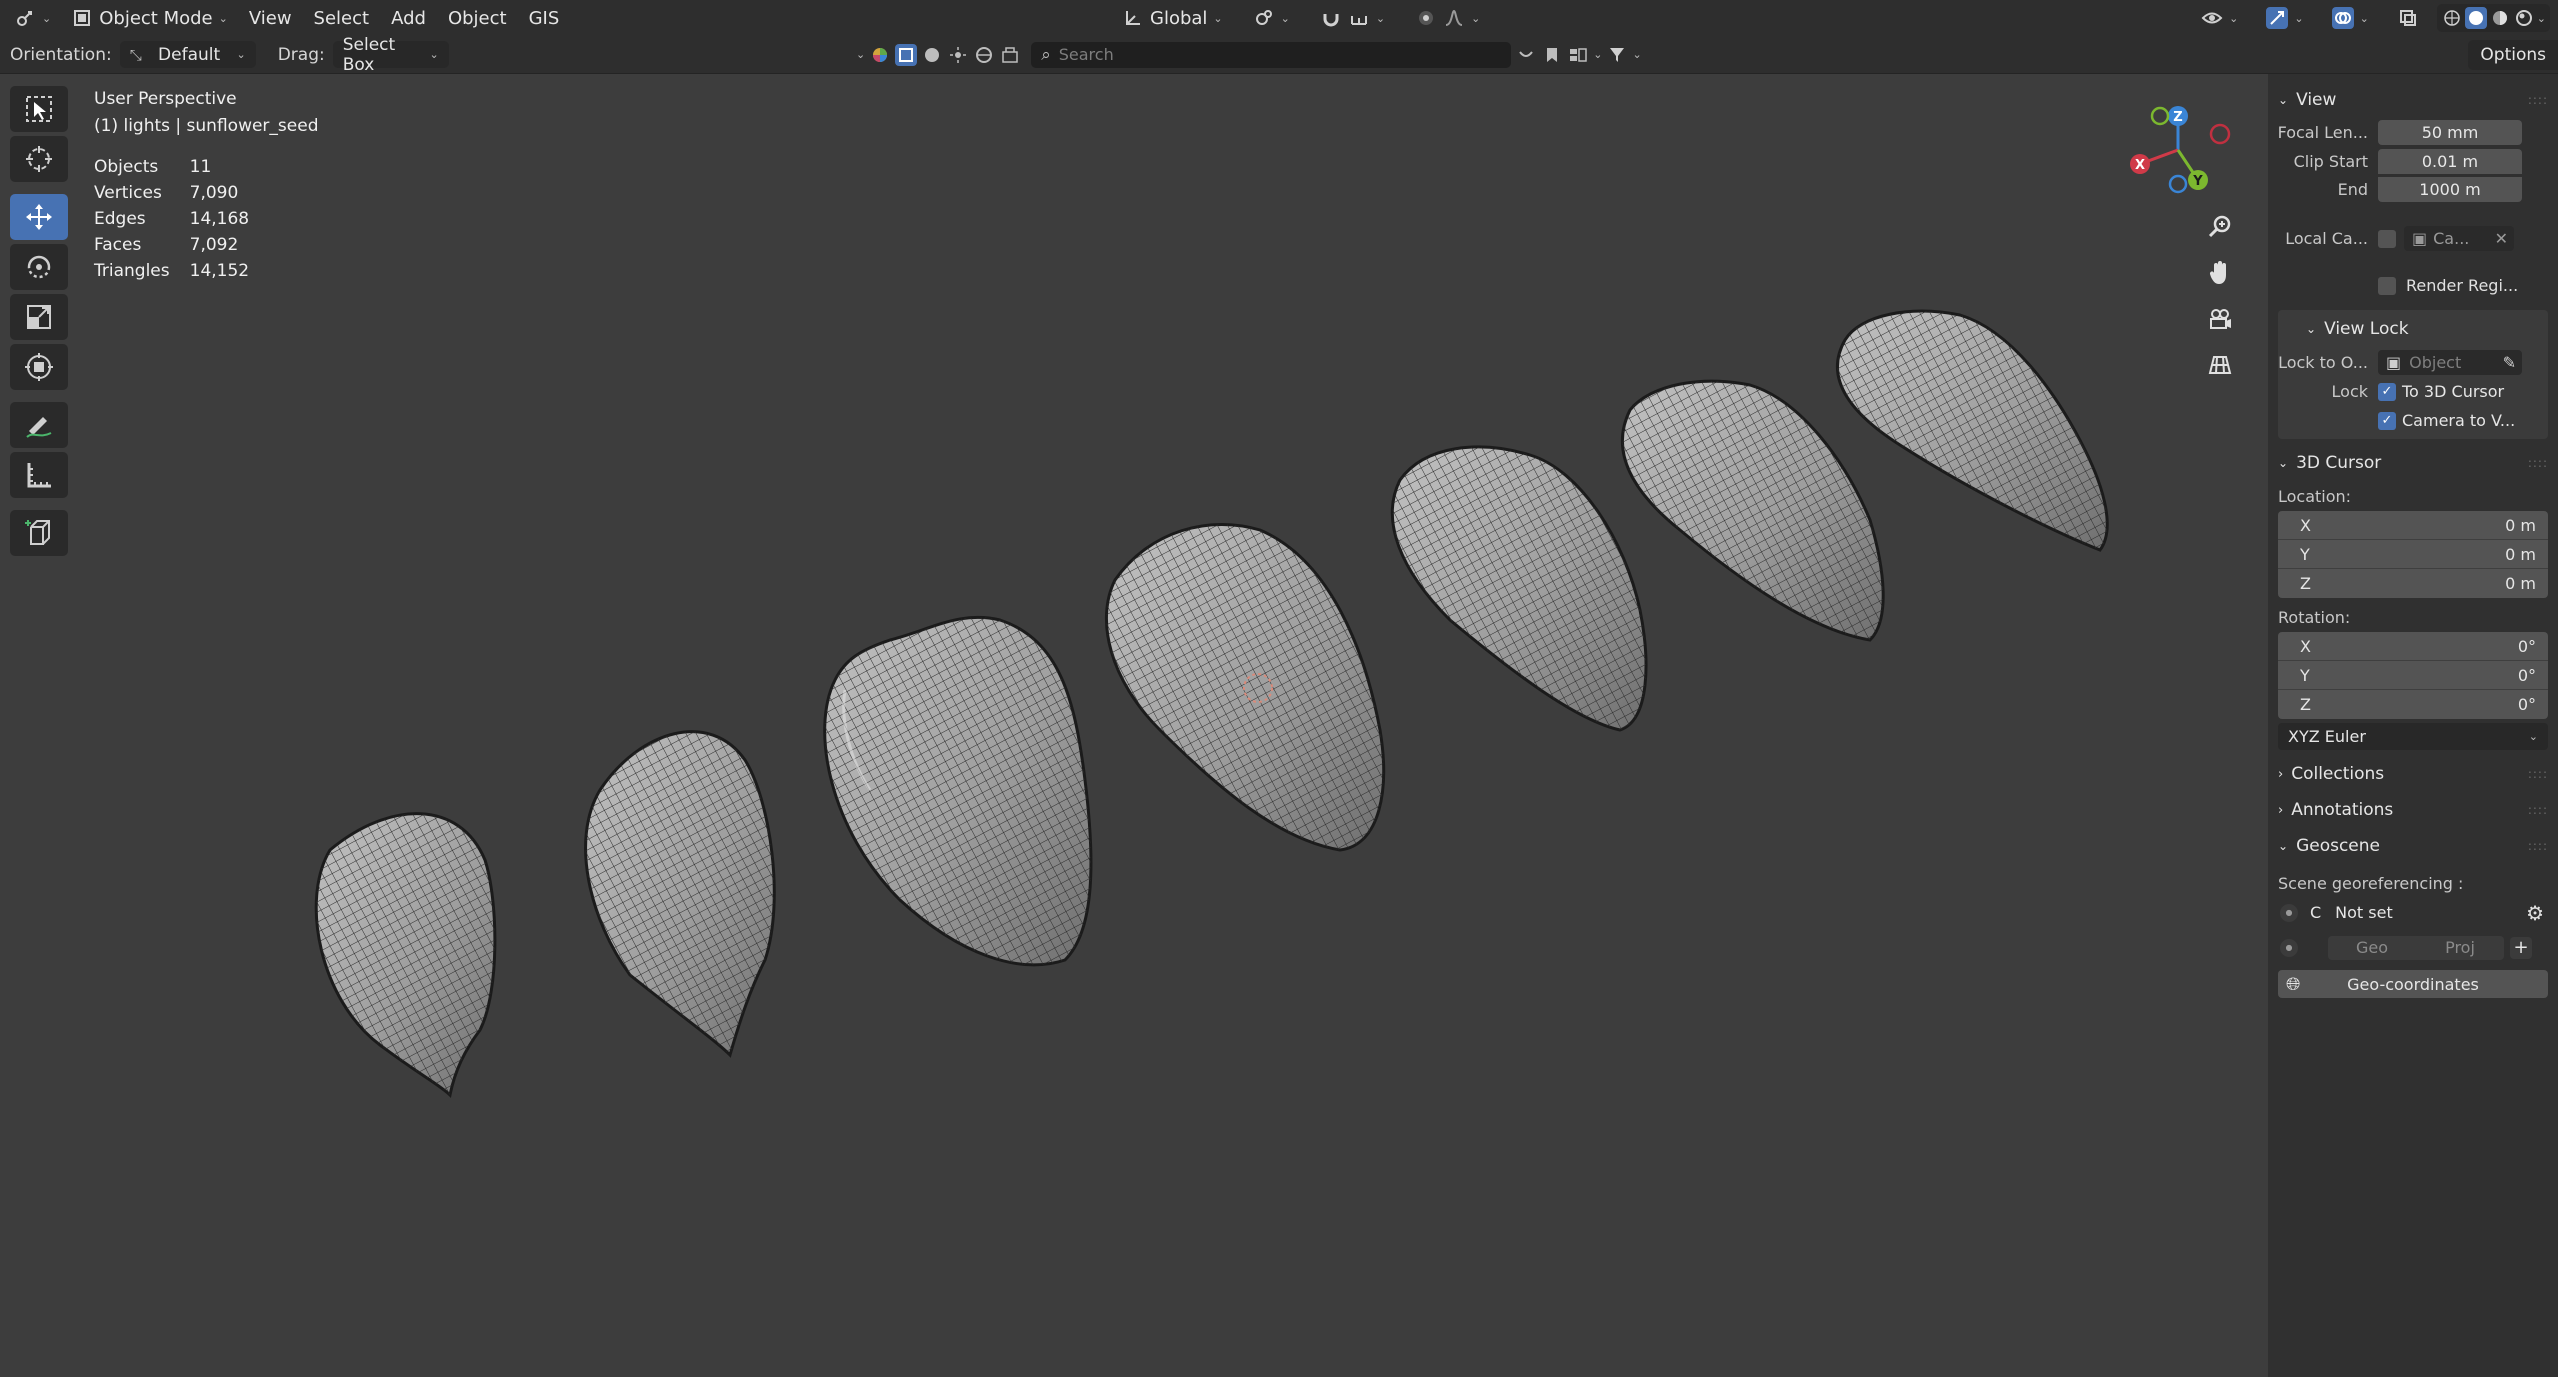  Describe the element at coordinates (2535, 913) in the screenshot. I see `gear-icon: ⚙` at that location.